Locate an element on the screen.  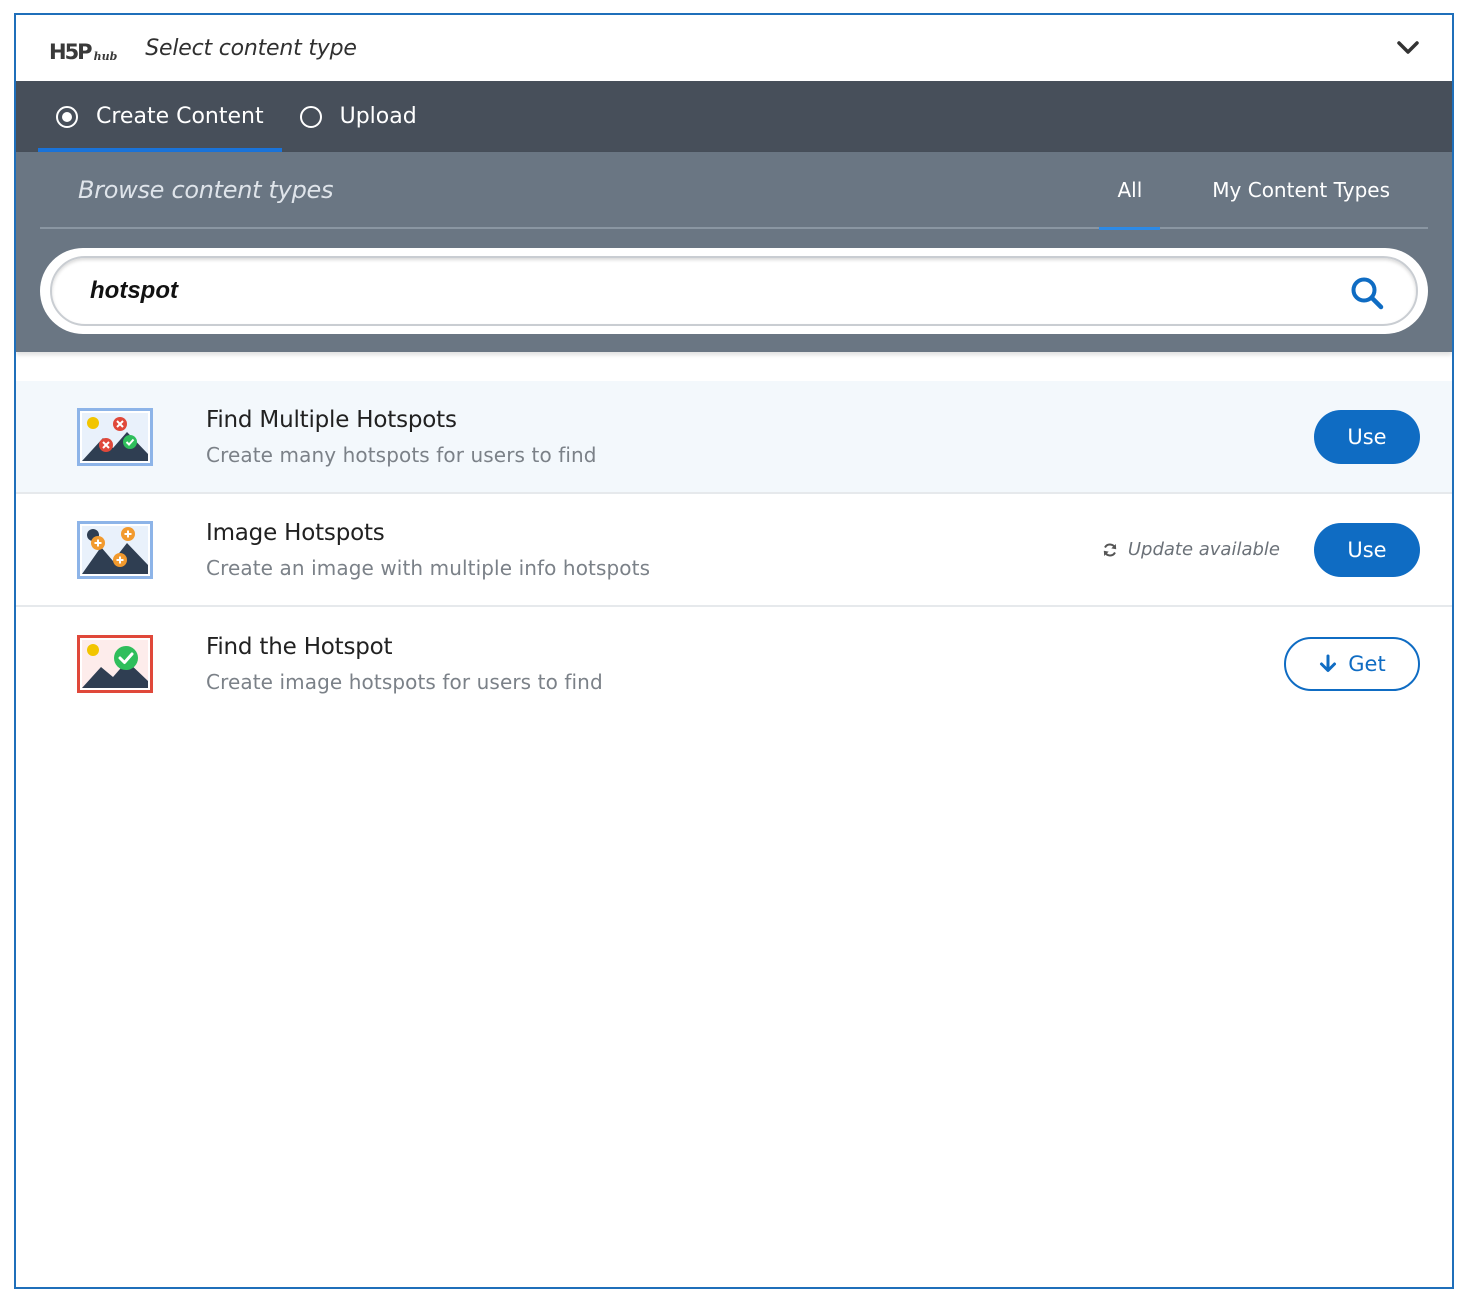
find-the-hotspot-icon is located at coordinates (115, 663).